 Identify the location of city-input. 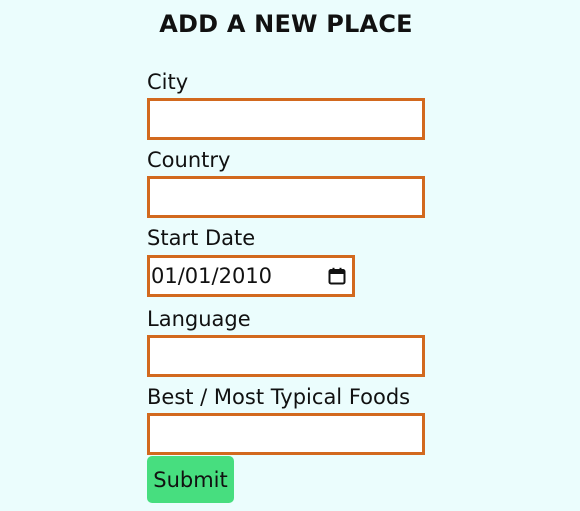
(286, 119).